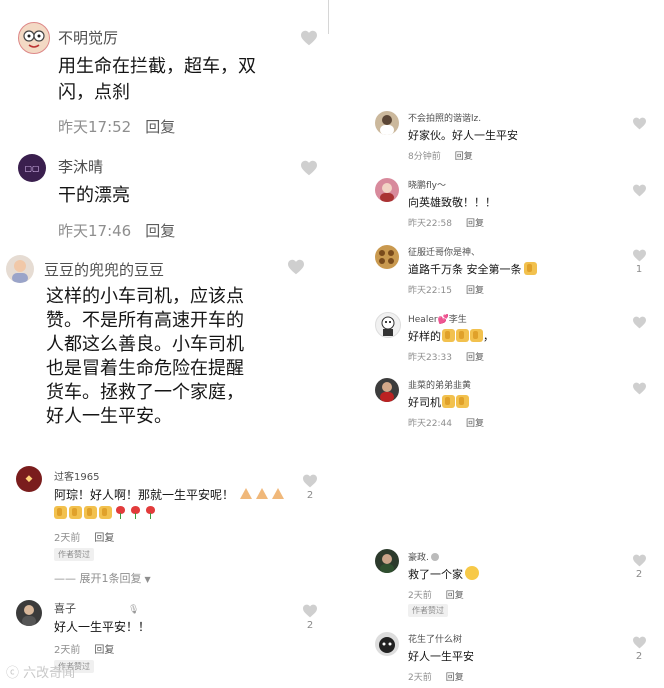 The height and width of the screenshot is (688, 664). I want to click on comment-line: 人都这么善良。小车司机, so click(145, 344).